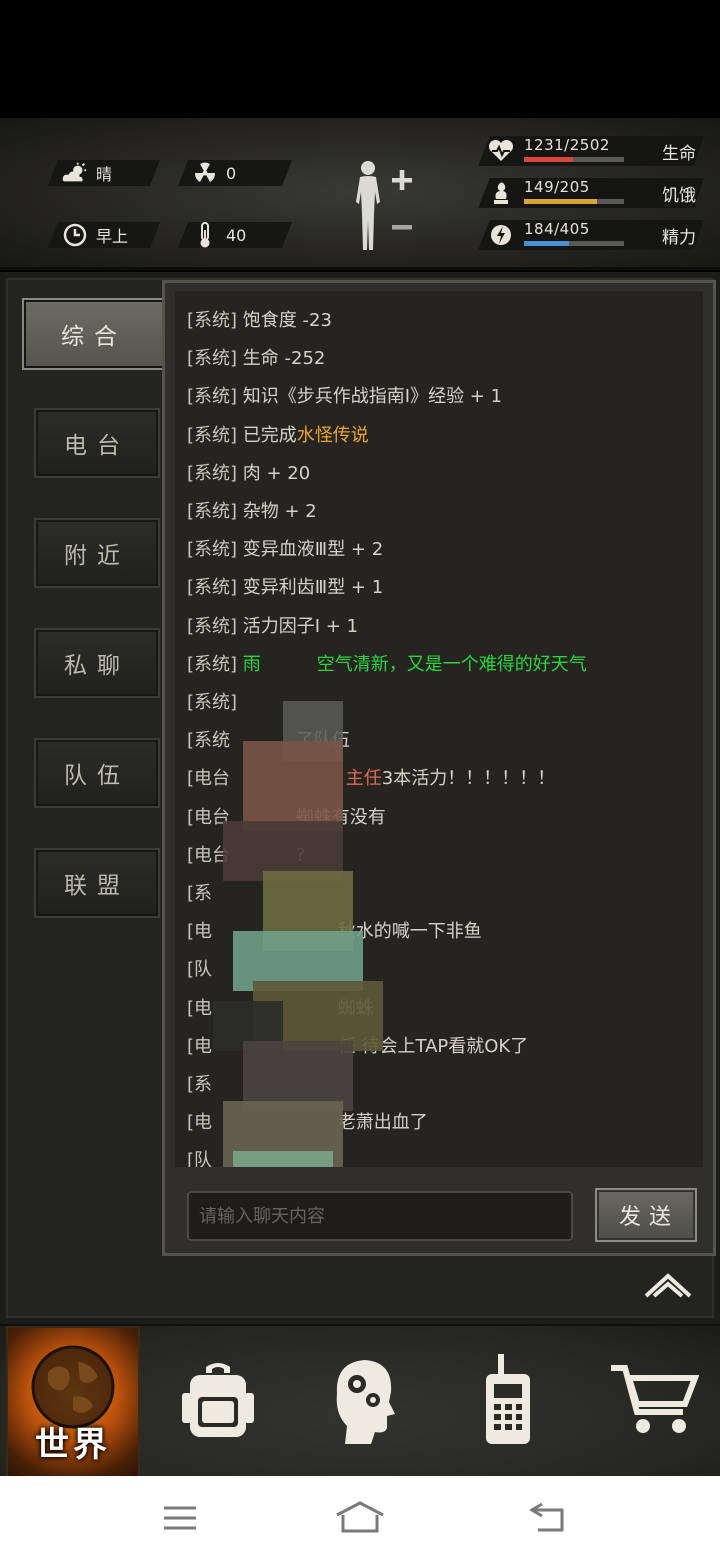 The height and width of the screenshot is (1560, 720). What do you see at coordinates (97, 553) in the screenshot?
I see `tab-nearby: 附近` at bounding box center [97, 553].